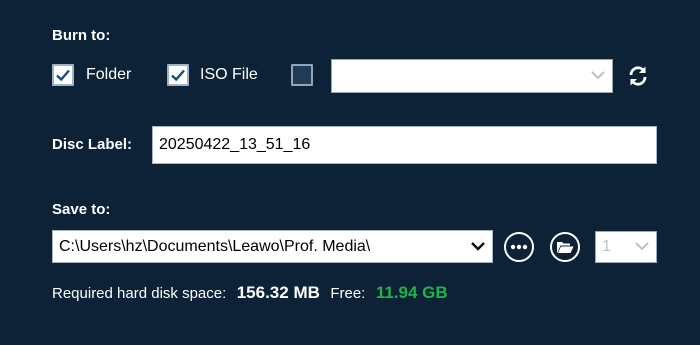 The height and width of the screenshot is (345, 700). I want to click on folder-open-icon, so click(565, 247).